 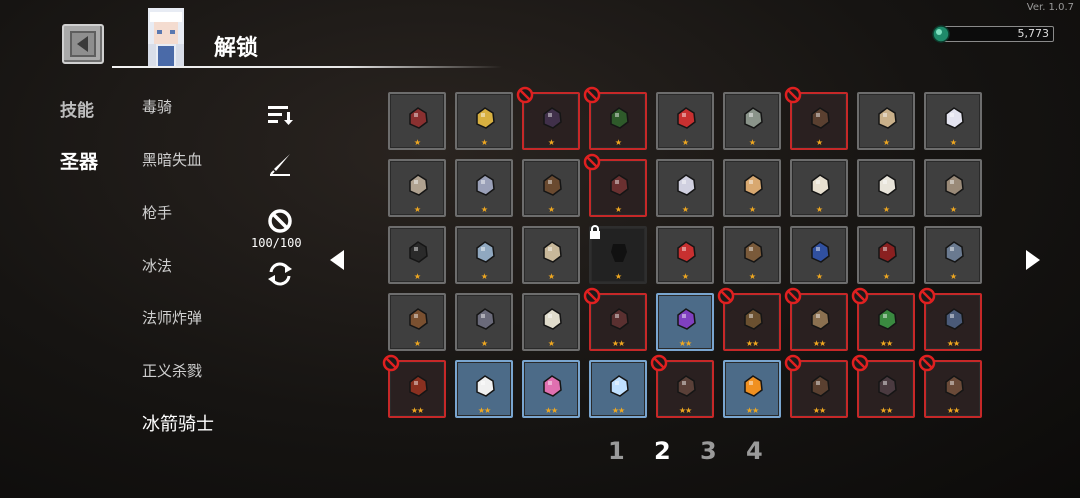 What do you see at coordinates (236, 48) in the screenshot?
I see `page-title: 解锁` at bounding box center [236, 48].